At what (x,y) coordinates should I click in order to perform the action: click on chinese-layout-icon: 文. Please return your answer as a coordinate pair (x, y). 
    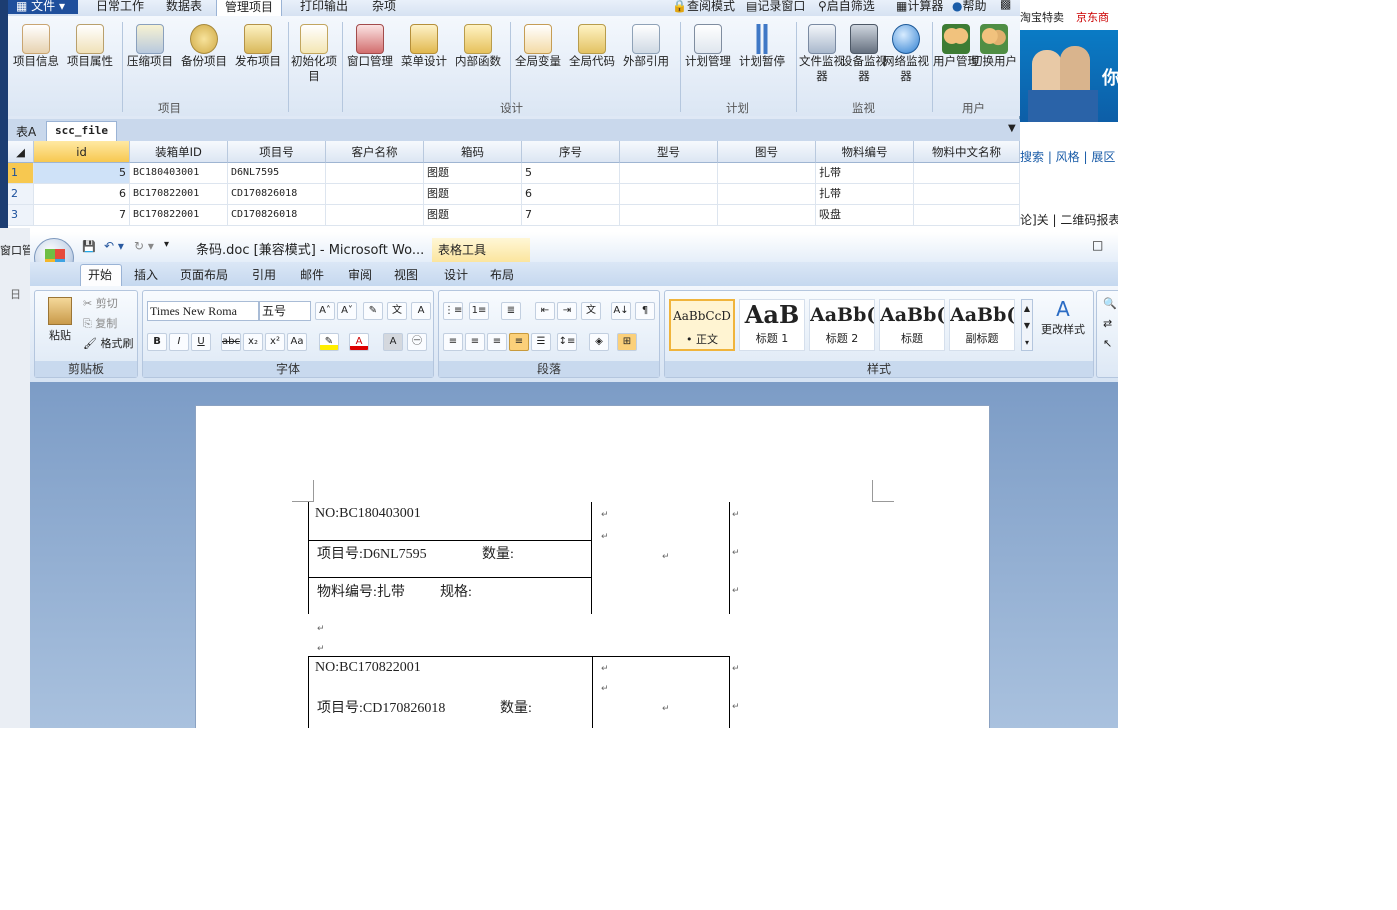
    Looking at the image, I should click on (591, 311).